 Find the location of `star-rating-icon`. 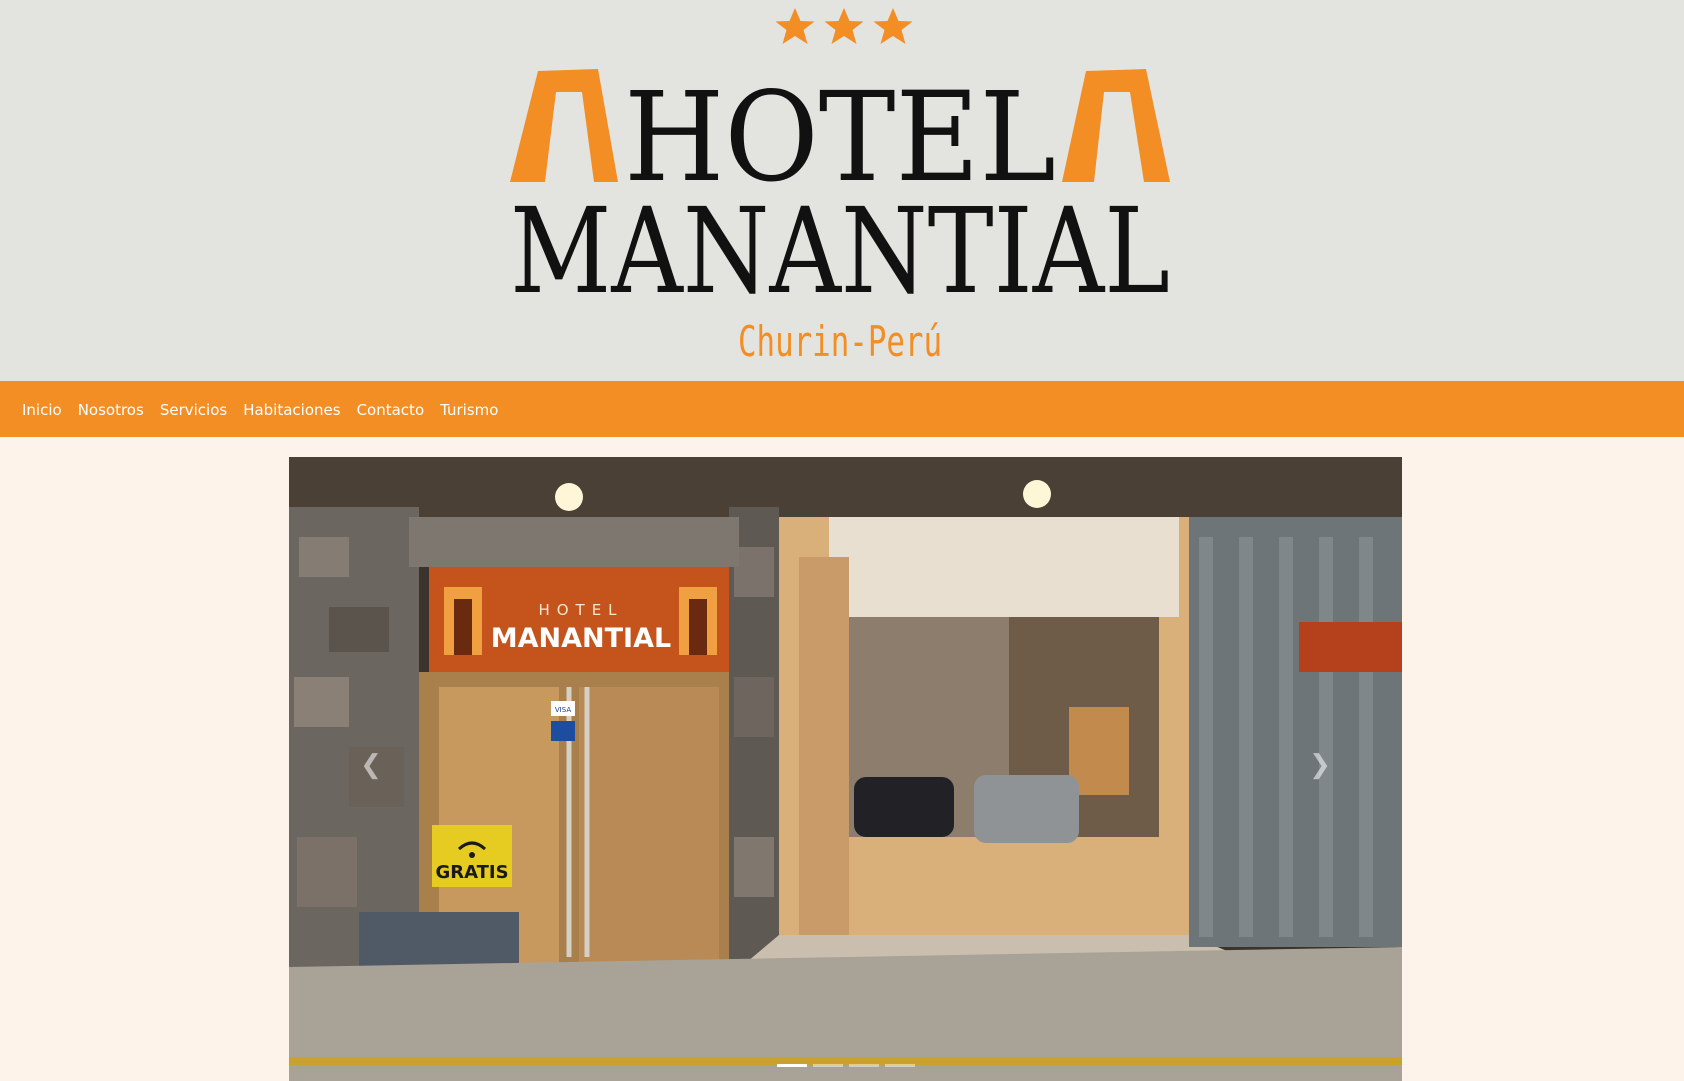

star-rating-icon is located at coordinates (844, 26).